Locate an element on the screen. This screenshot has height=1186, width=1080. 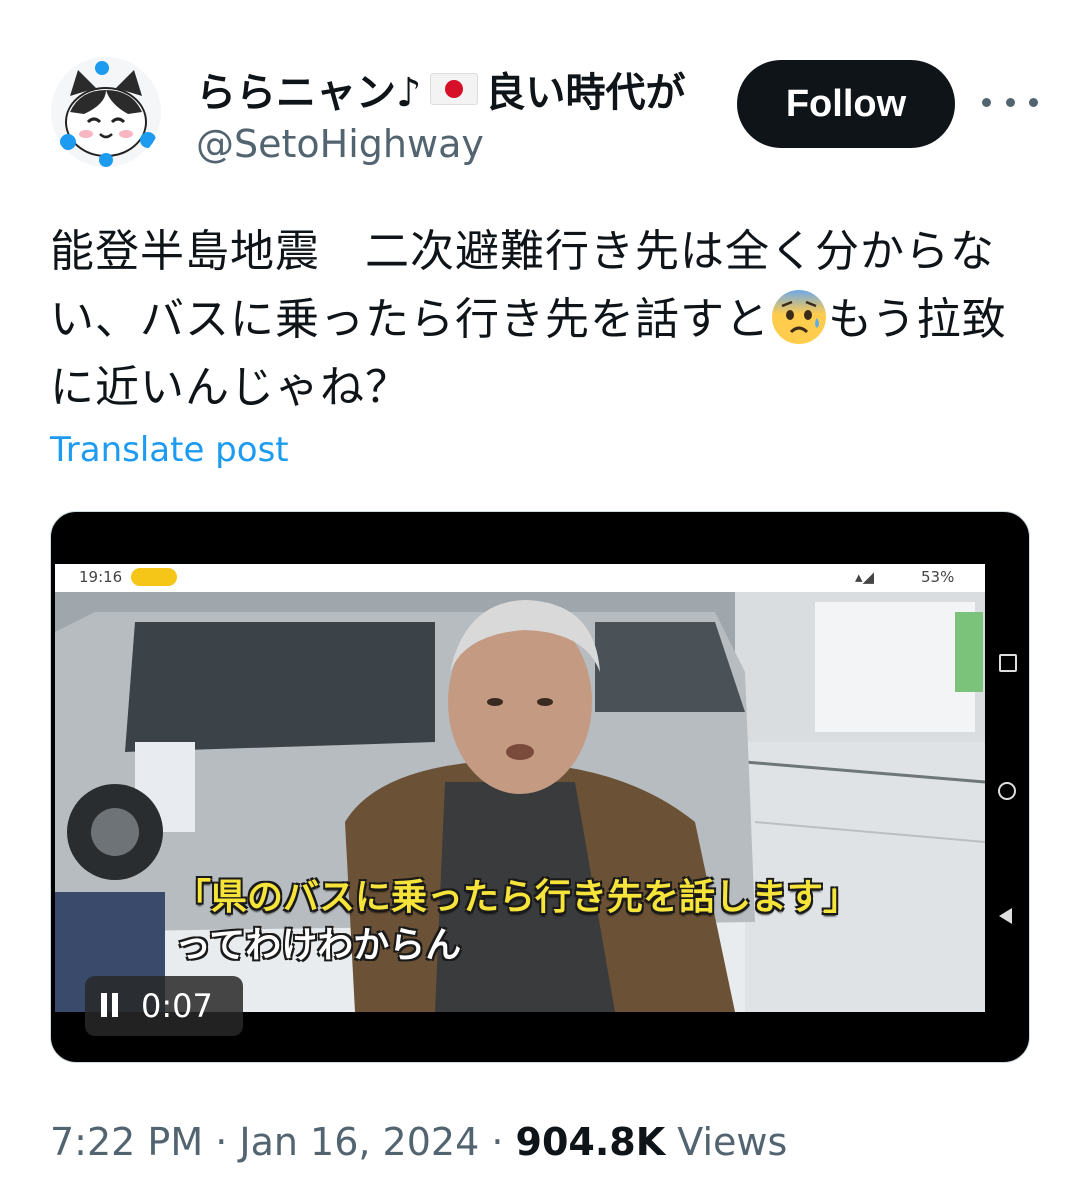
display-name-suffix: 良い時代が is located at coordinates (585, 93).